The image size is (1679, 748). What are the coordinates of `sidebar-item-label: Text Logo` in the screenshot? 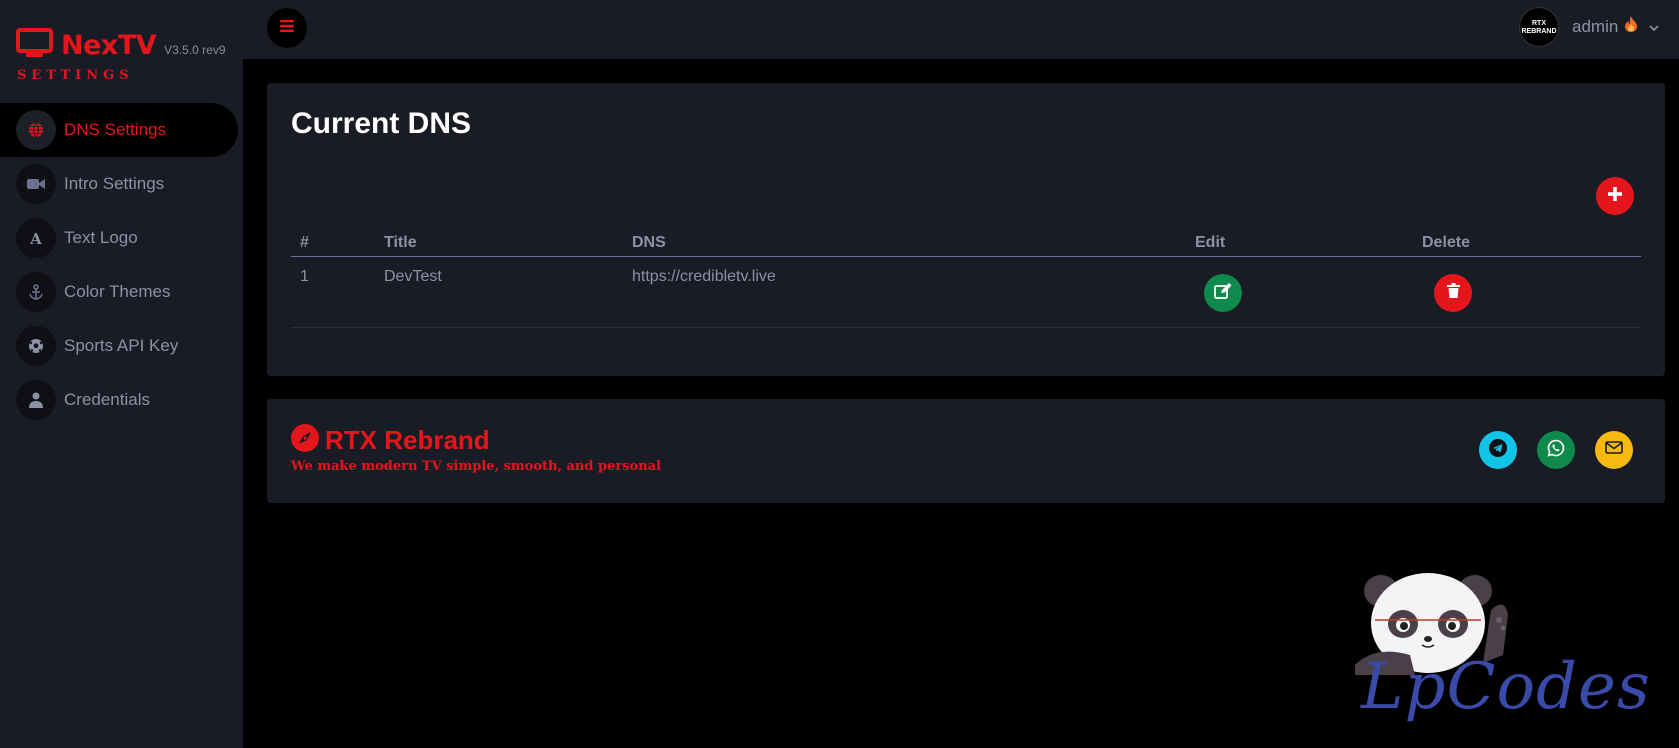 It's located at (101, 237).